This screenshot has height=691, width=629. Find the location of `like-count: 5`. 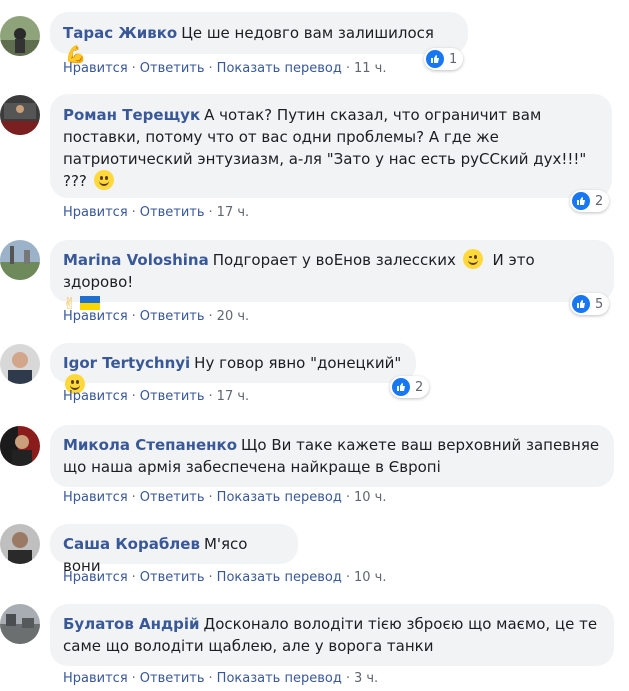

like-count: 5 is located at coordinates (599, 304).